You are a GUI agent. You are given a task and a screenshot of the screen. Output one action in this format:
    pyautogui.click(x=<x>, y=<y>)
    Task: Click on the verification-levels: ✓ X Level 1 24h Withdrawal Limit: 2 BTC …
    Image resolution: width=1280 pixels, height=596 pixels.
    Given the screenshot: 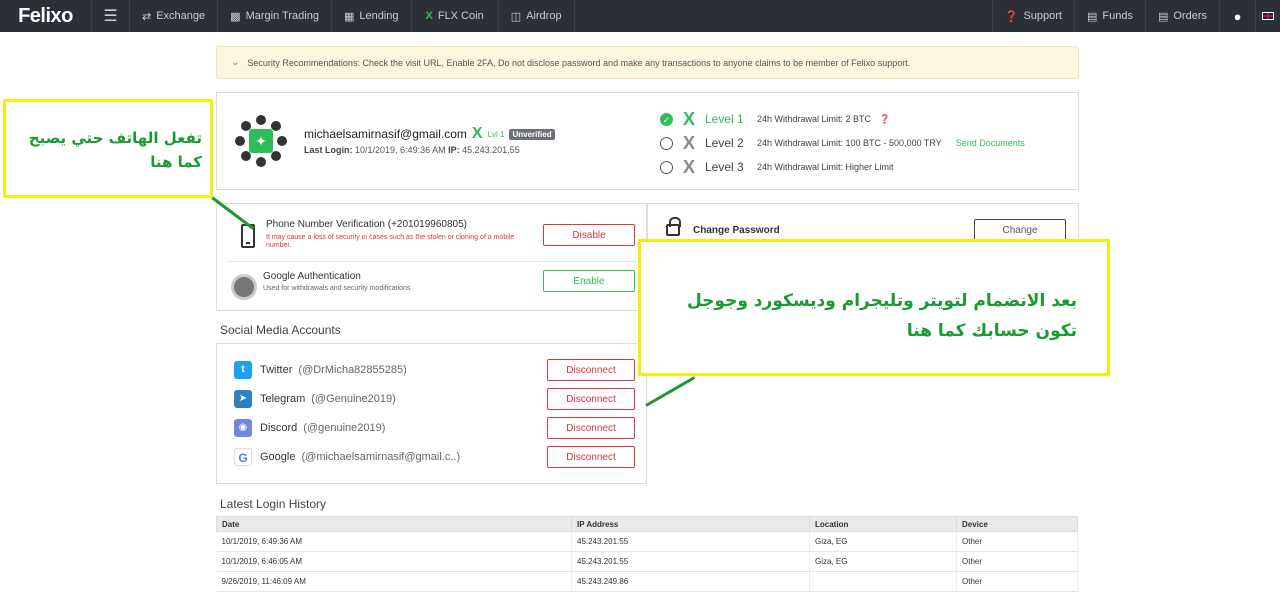 What is the action you would take?
    pyautogui.click(x=842, y=143)
    